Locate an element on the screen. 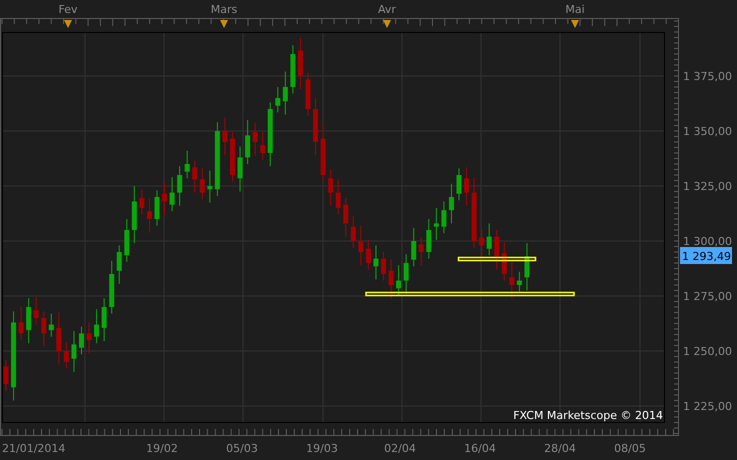  current-price-tag: 1 293,49 is located at coordinates (706, 255).